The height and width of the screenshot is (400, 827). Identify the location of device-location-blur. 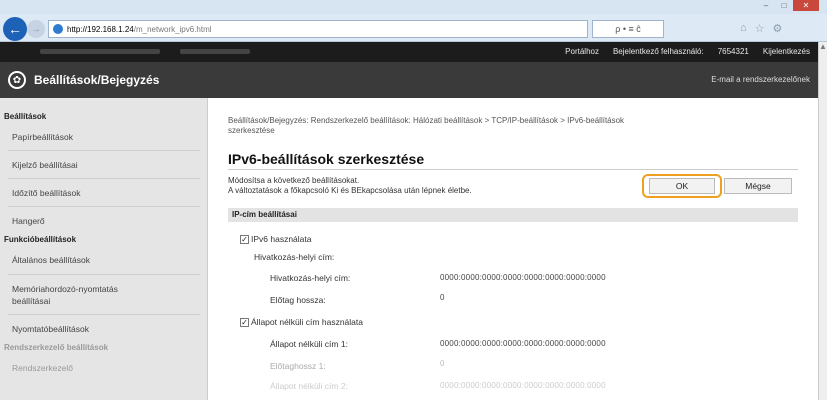
(215, 51).